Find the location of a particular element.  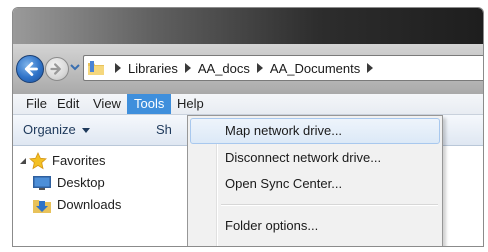

back-arrow-icon is located at coordinates (31, 69).